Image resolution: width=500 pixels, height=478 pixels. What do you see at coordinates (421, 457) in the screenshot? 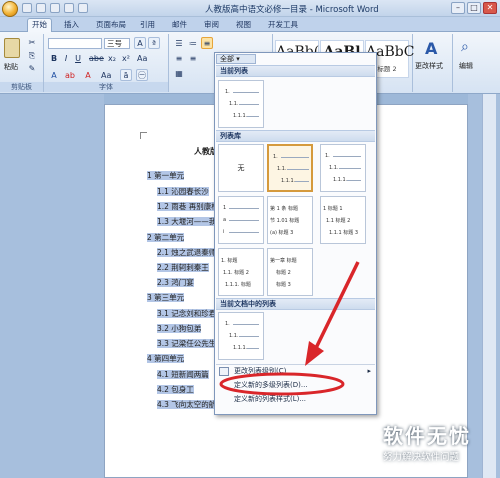
I see `watermark-subtitle: 努力解决软件问题` at bounding box center [421, 457].